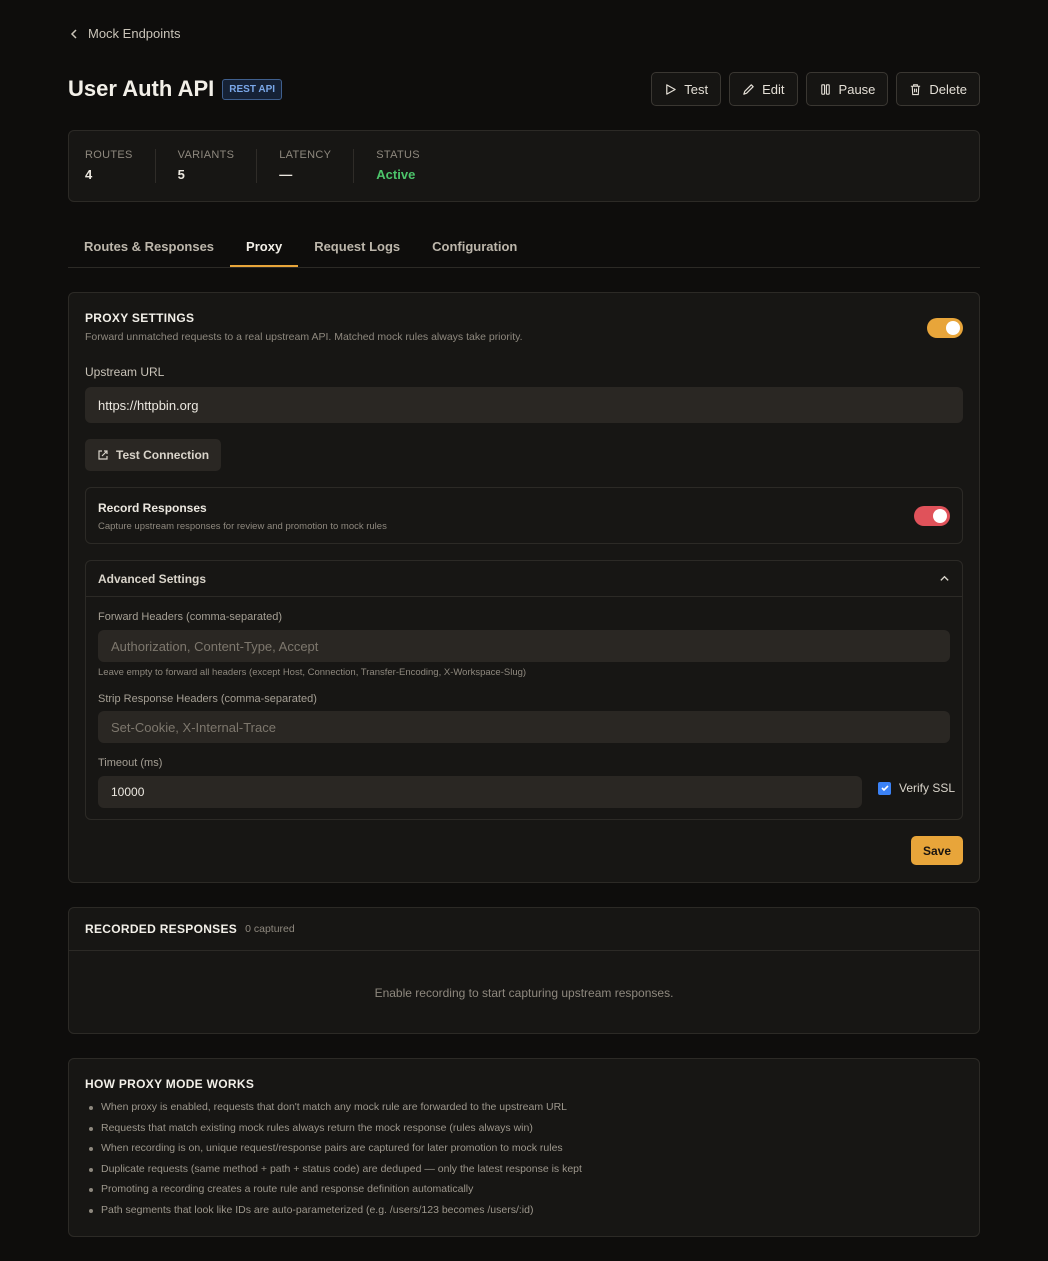 The height and width of the screenshot is (1261, 1048). I want to click on edit-button: Edit, so click(763, 89).